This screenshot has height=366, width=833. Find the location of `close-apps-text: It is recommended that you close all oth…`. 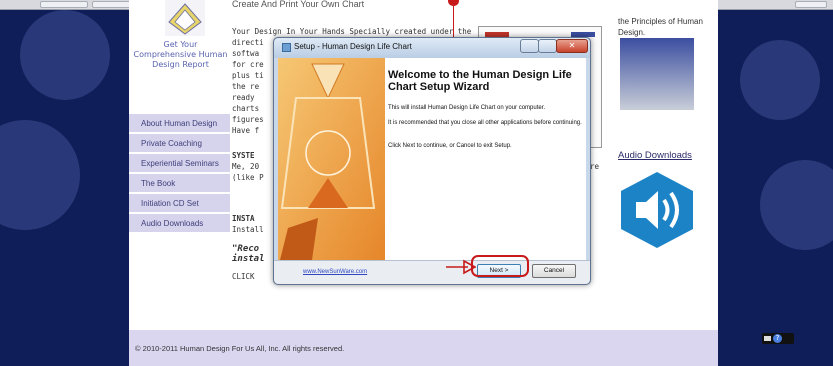

close-apps-text: It is recommended that you close all oth… is located at coordinates (485, 123).